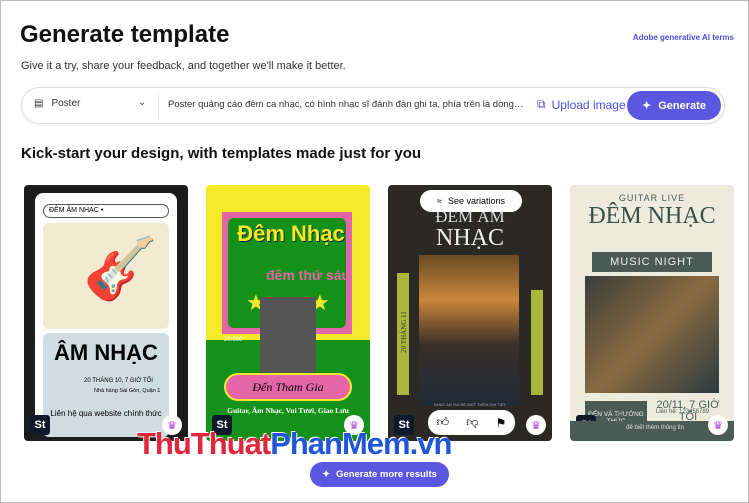 The image size is (749, 503). What do you see at coordinates (288, 410) in the screenshot?
I see `poster-text: Guitar, Âm Nhạc, Vui Tươi, Giao Lưu` at bounding box center [288, 410].